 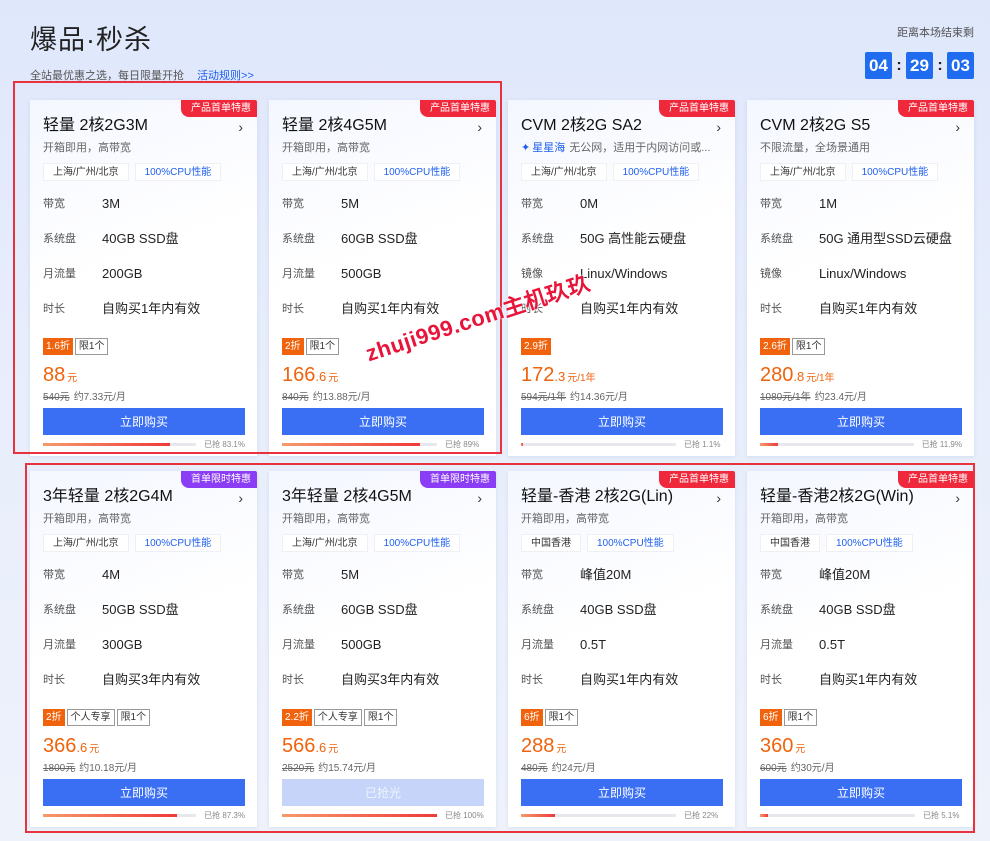 What do you see at coordinates (299, 375) in the screenshot?
I see `price-integer: 166` at bounding box center [299, 375].